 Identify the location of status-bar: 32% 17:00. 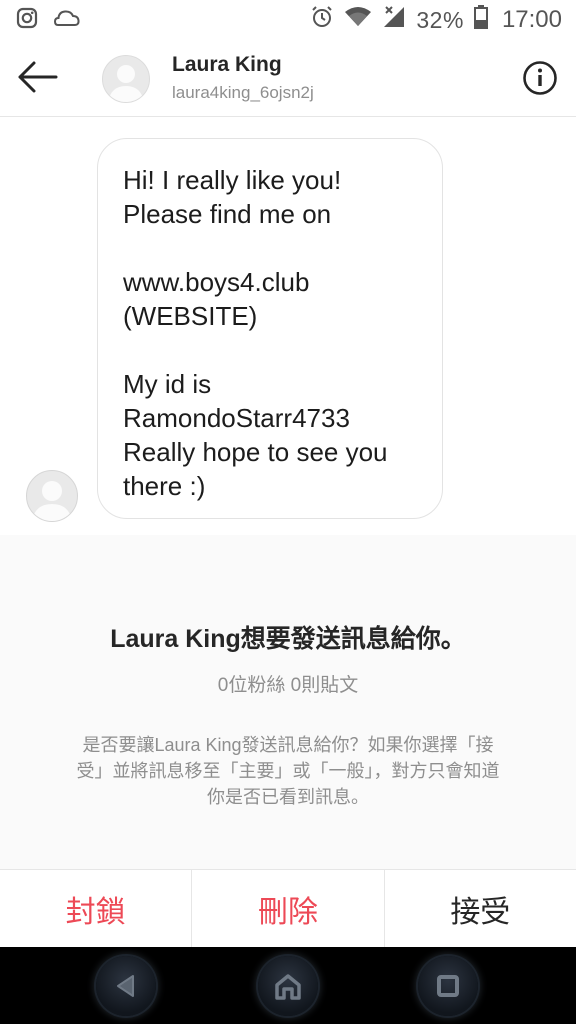
(288, 20).